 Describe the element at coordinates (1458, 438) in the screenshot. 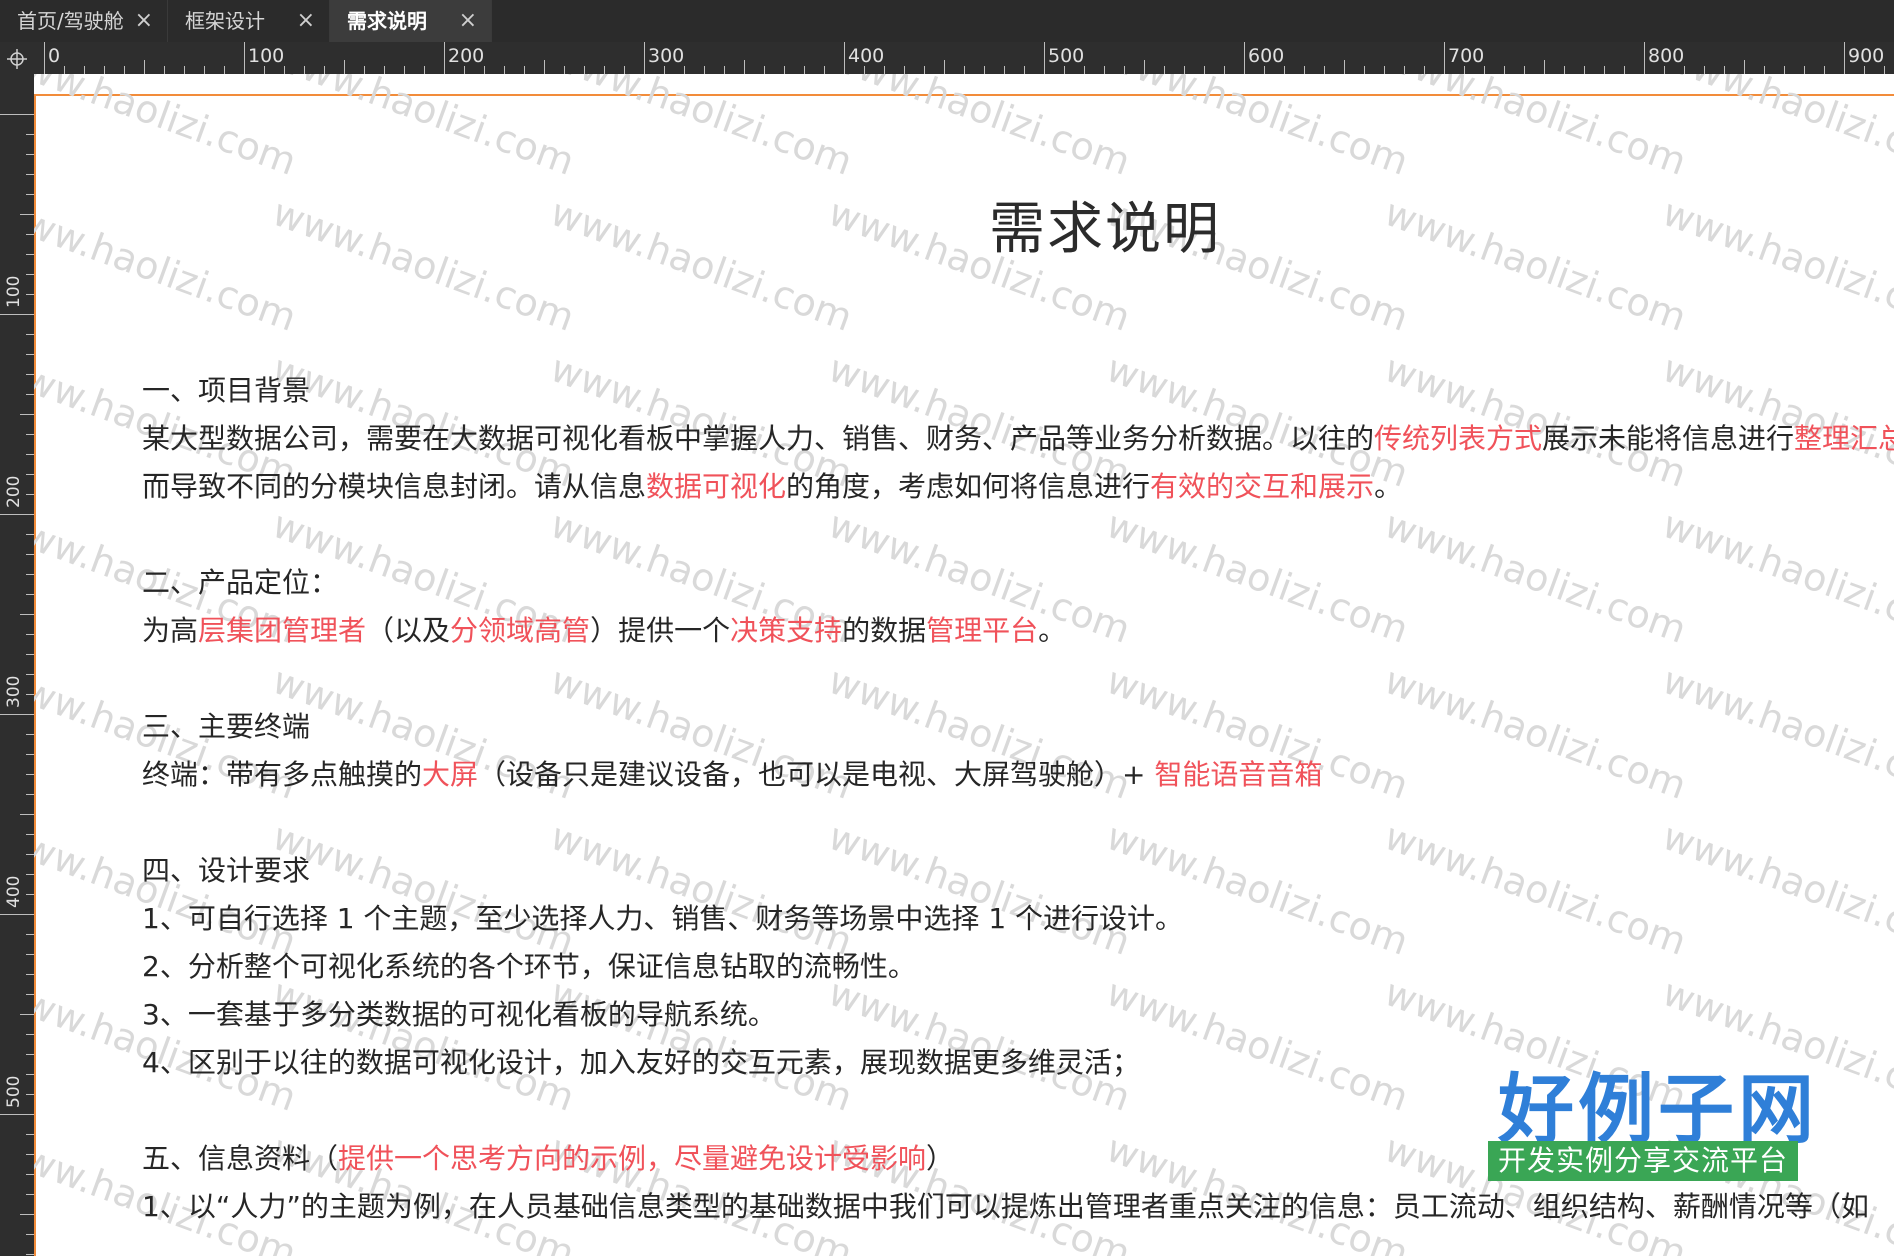

I see `highlight-text: 传统列表方式` at that location.